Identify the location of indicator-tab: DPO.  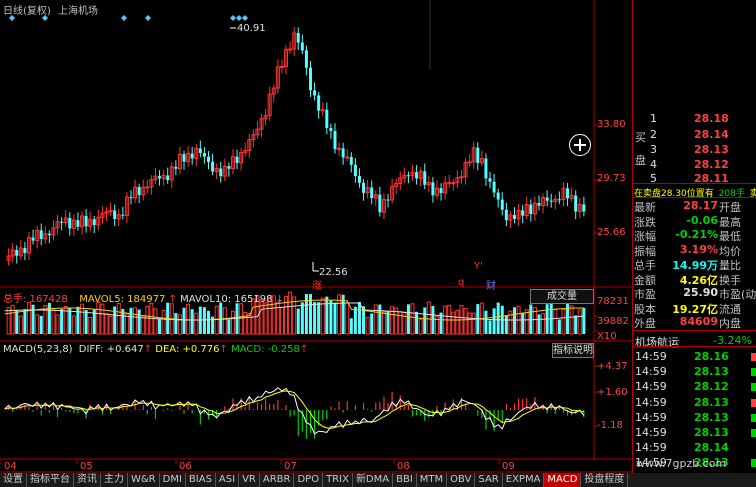
(309, 480).